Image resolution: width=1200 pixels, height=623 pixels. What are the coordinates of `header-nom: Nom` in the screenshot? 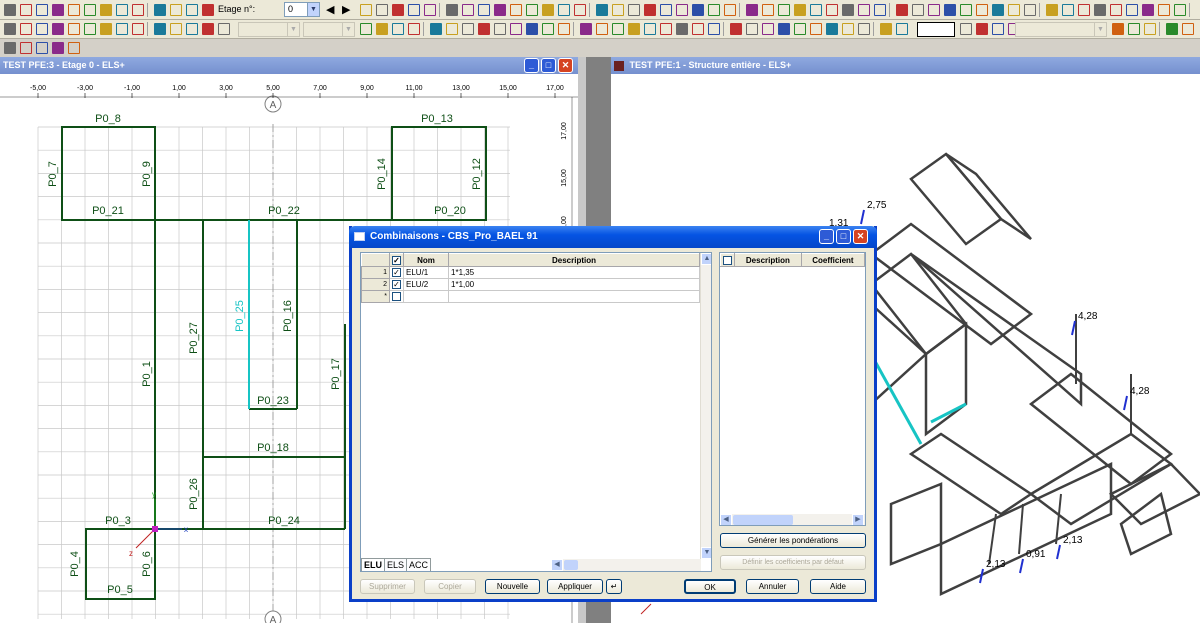 It's located at (426, 260).